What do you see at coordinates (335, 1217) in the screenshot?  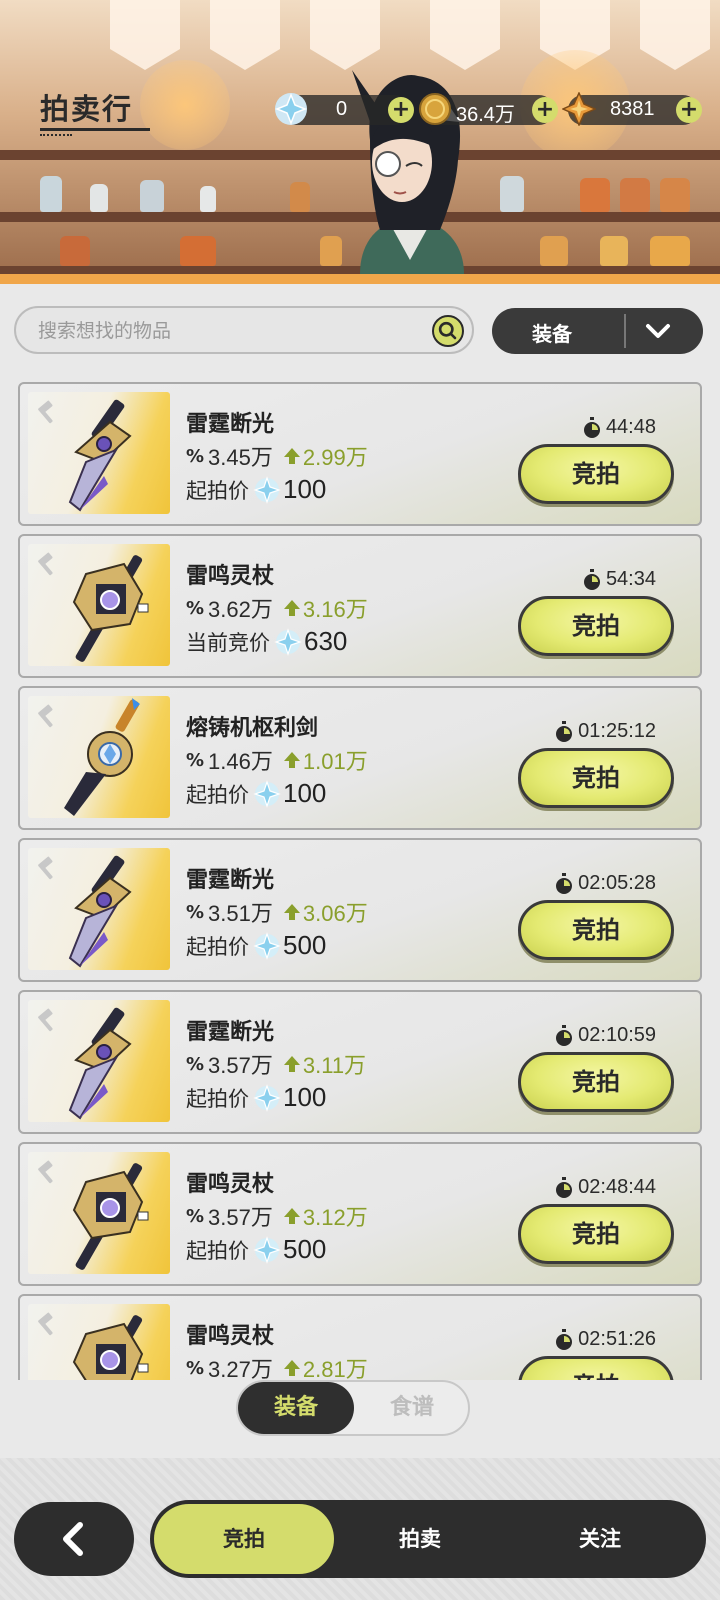 I see `item-upgrade-value: 3.12万` at bounding box center [335, 1217].